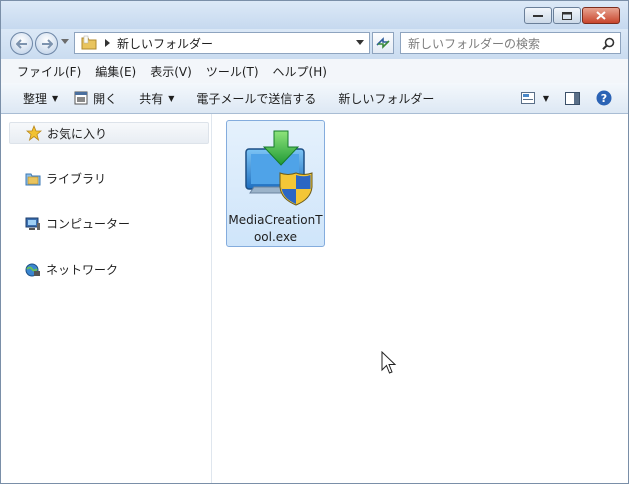  What do you see at coordinates (608, 43) in the screenshot?
I see `search-icon` at bounding box center [608, 43].